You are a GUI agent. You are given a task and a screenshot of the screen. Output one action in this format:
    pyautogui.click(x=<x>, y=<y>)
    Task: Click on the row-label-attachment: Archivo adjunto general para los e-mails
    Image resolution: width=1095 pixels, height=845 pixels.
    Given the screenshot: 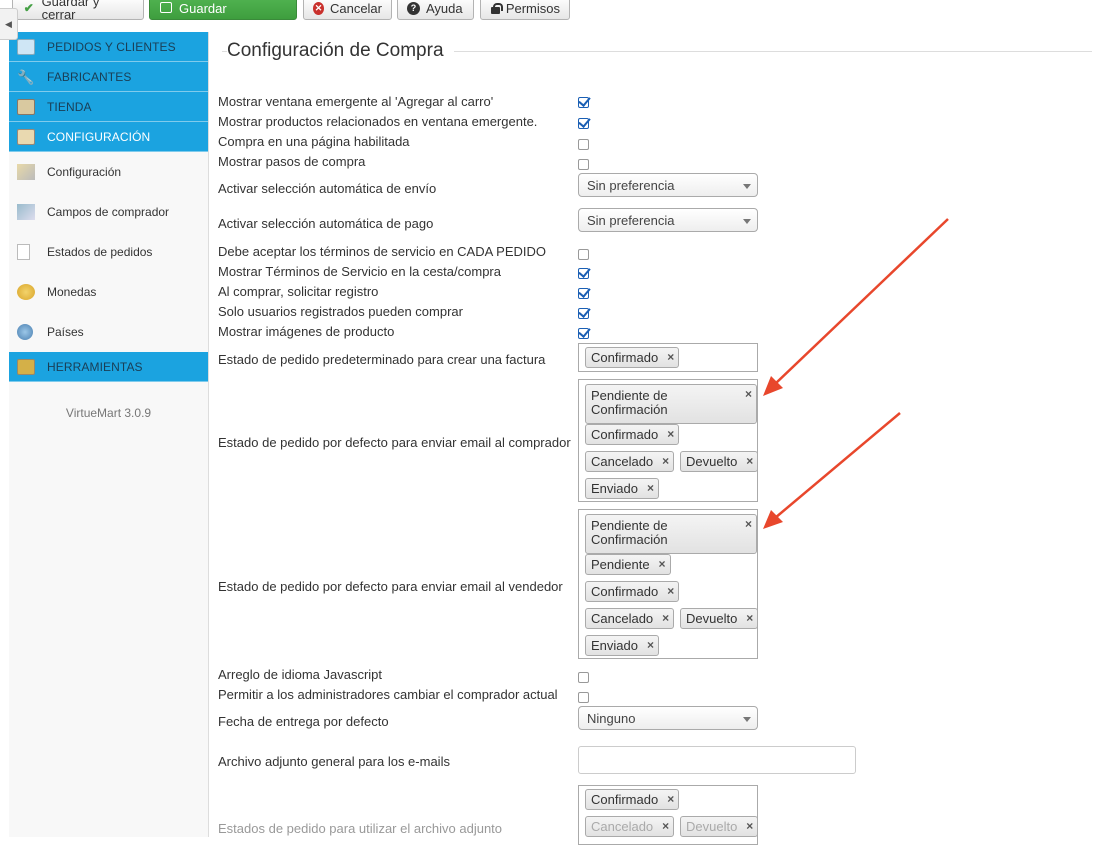 What is the action you would take?
    pyautogui.click(x=334, y=761)
    